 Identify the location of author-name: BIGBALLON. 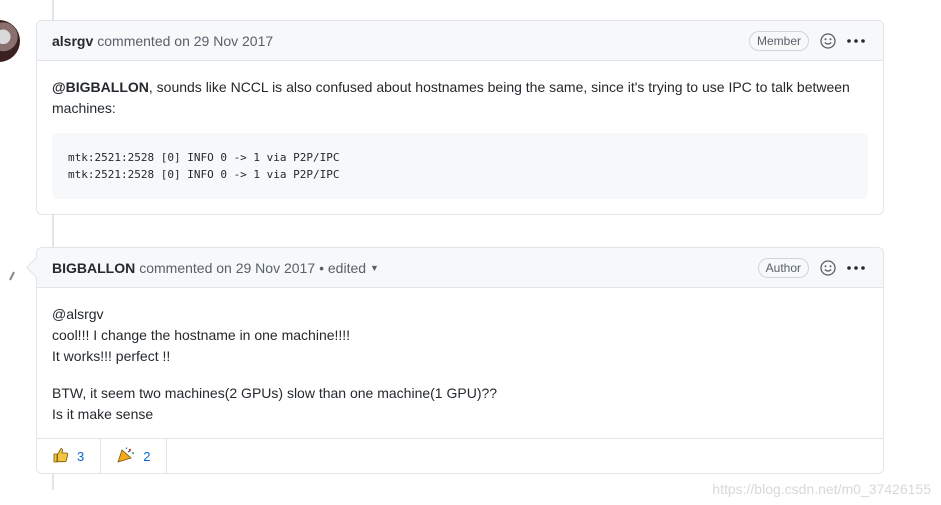
(93, 268).